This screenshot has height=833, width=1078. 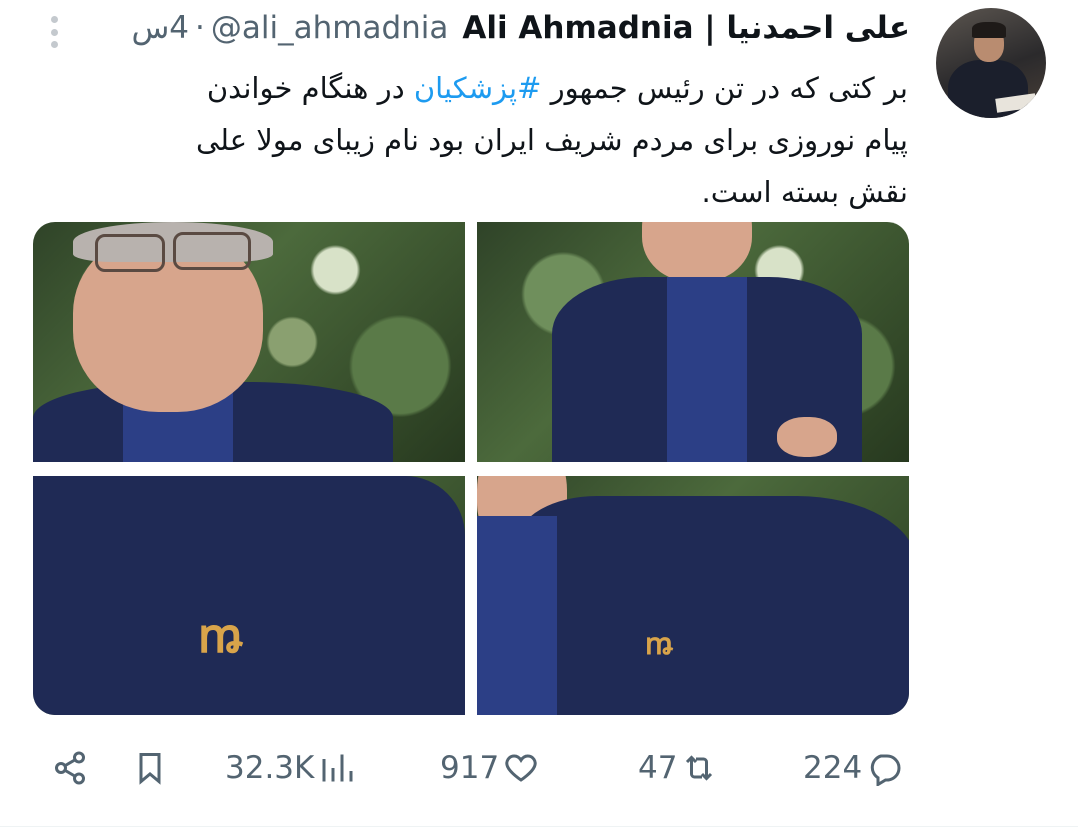 What do you see at coordinates (539, 826) in the screenshot?
I see `divider` at bounding box center [539, 826].